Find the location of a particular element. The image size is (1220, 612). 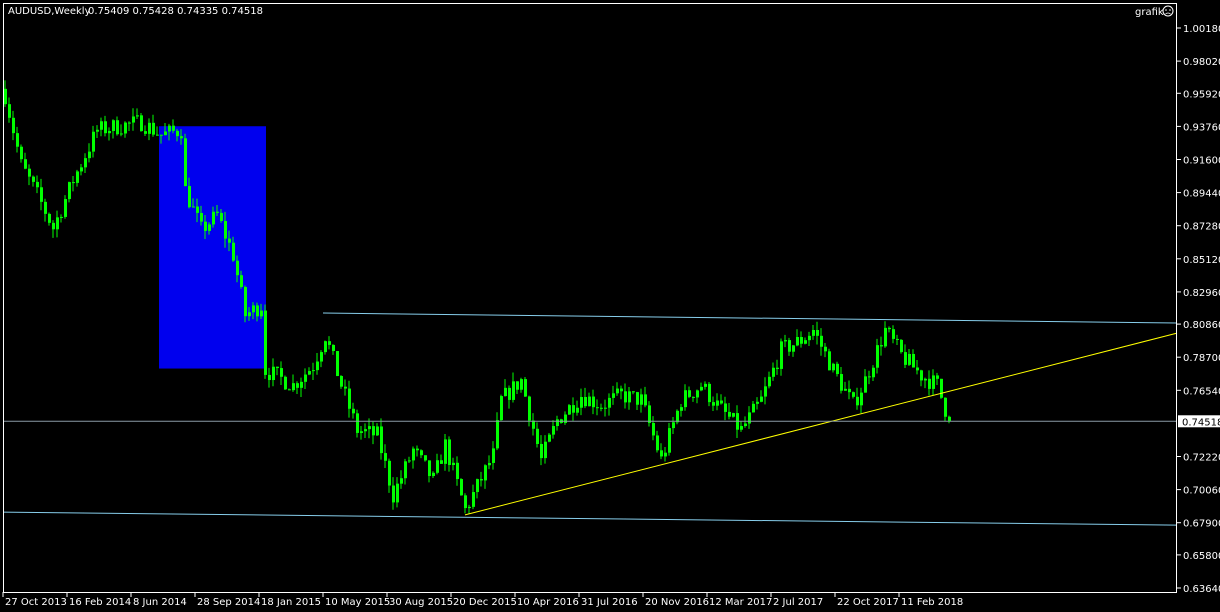

time-tick-label: 10 Apr 2016 is located at coordinates (548, 602).